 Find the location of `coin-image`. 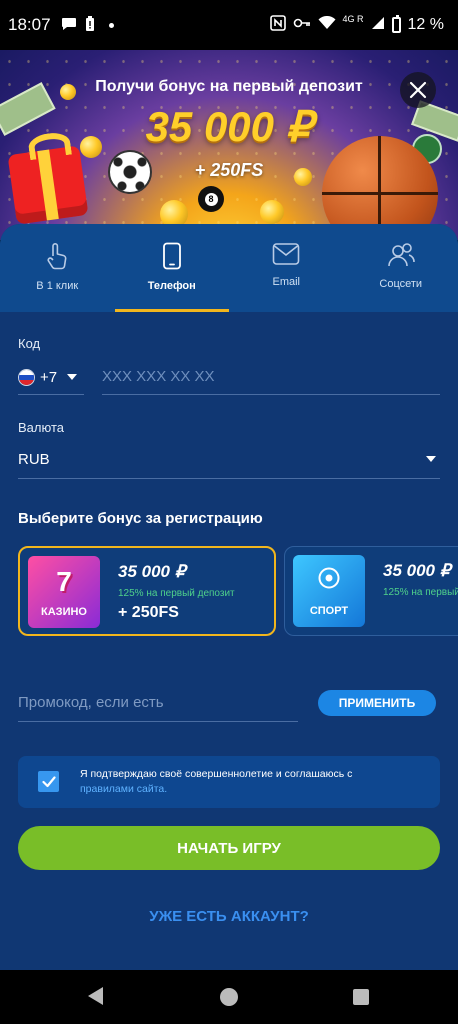

coin-image is located at coordinates (272, 212).